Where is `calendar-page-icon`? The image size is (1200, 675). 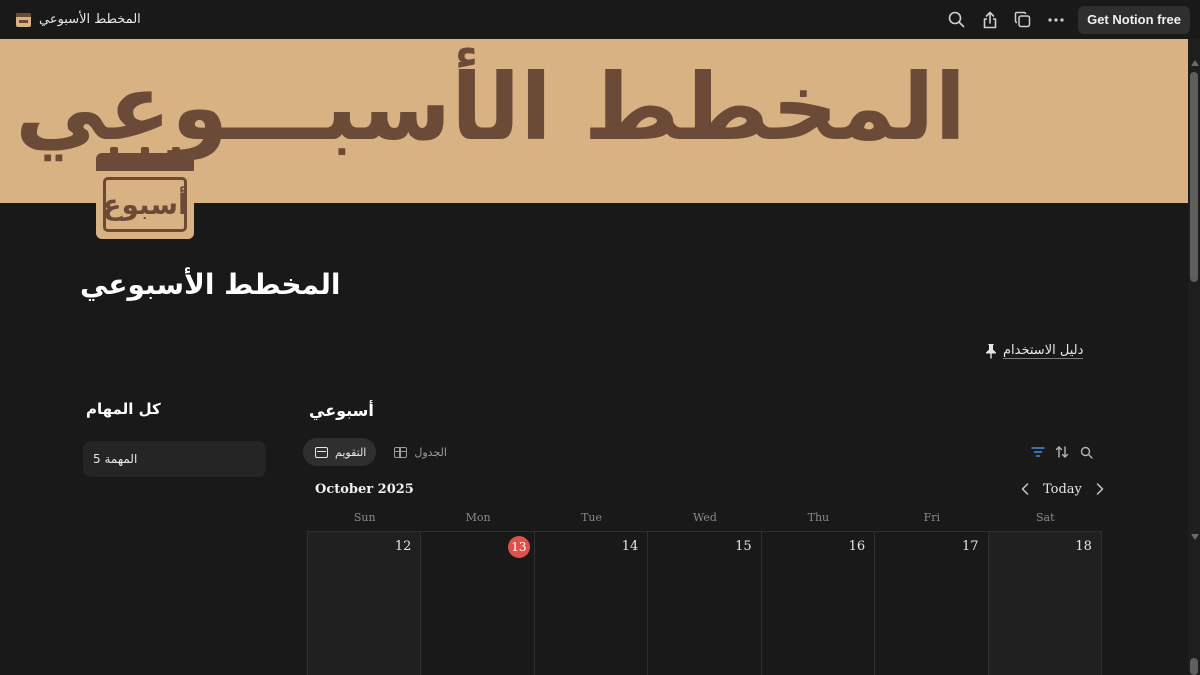
calendar-page-icon is located at coordinates (23, 19).